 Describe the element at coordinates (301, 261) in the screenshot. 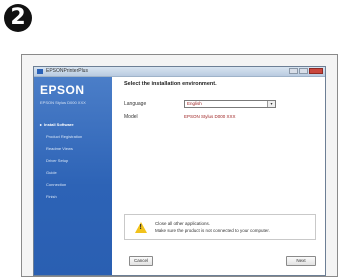

I see `next-button: Next` at that location.